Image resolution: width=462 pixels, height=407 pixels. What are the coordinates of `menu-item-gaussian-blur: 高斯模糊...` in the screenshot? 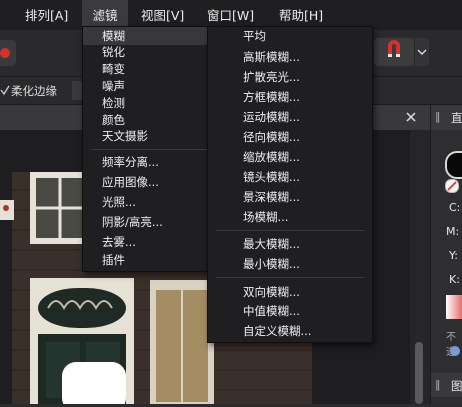 It's located at (290, 57).